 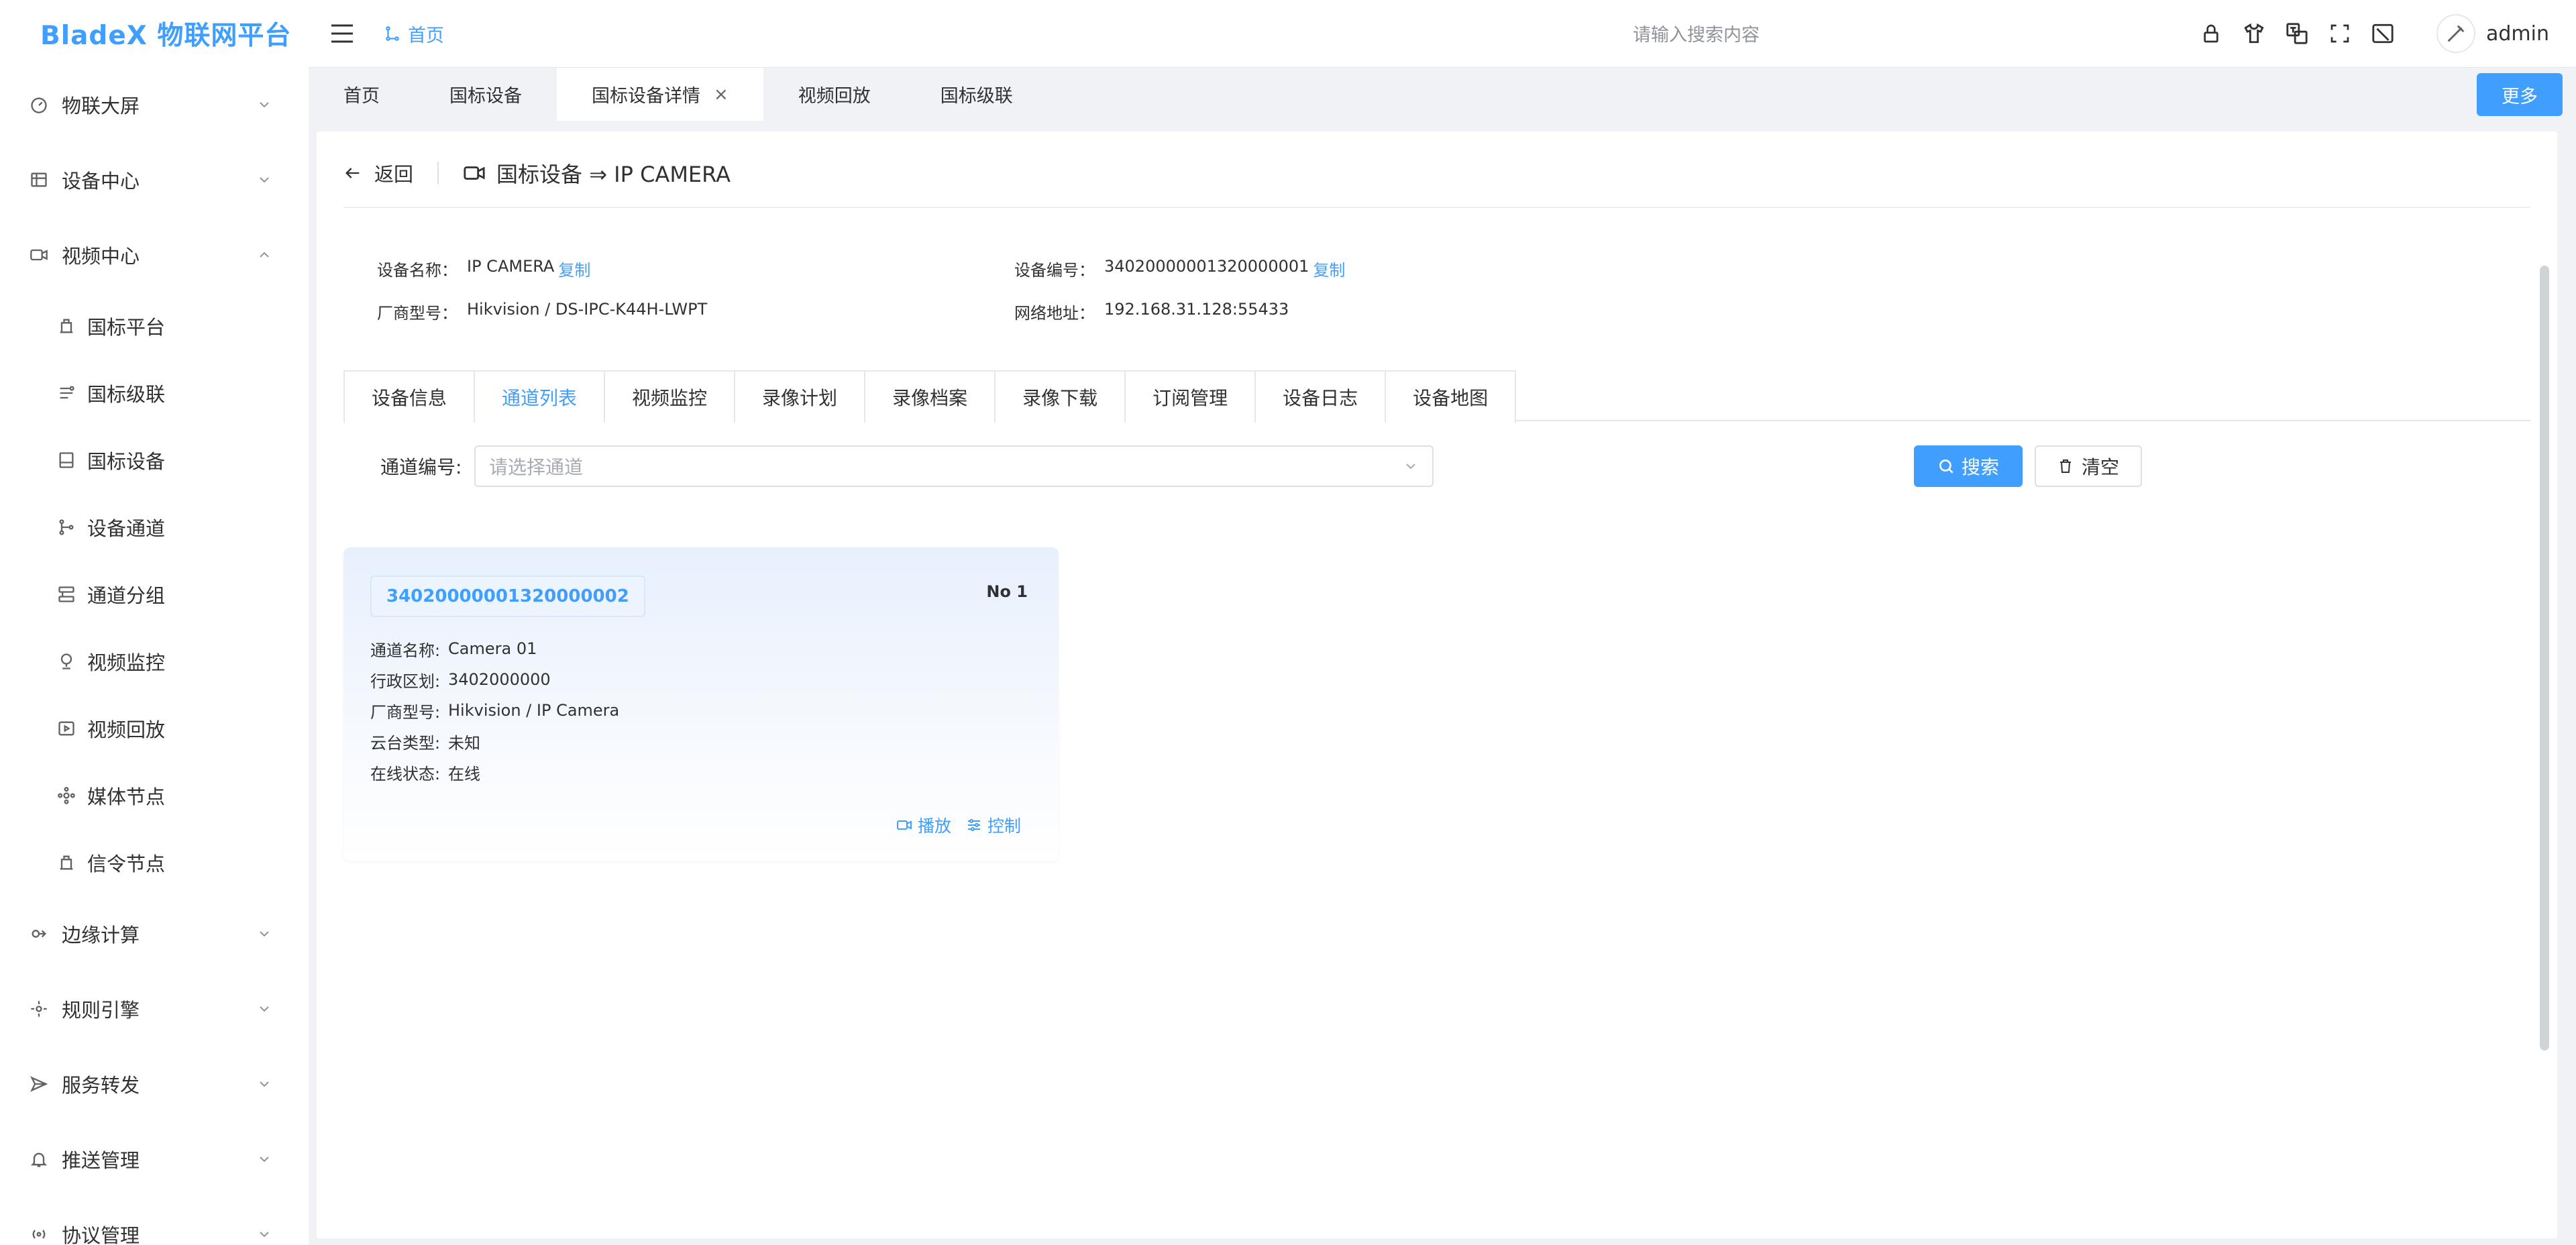 I want to click on copy-device-code-link: 复制, so click(x=1329, y=268).